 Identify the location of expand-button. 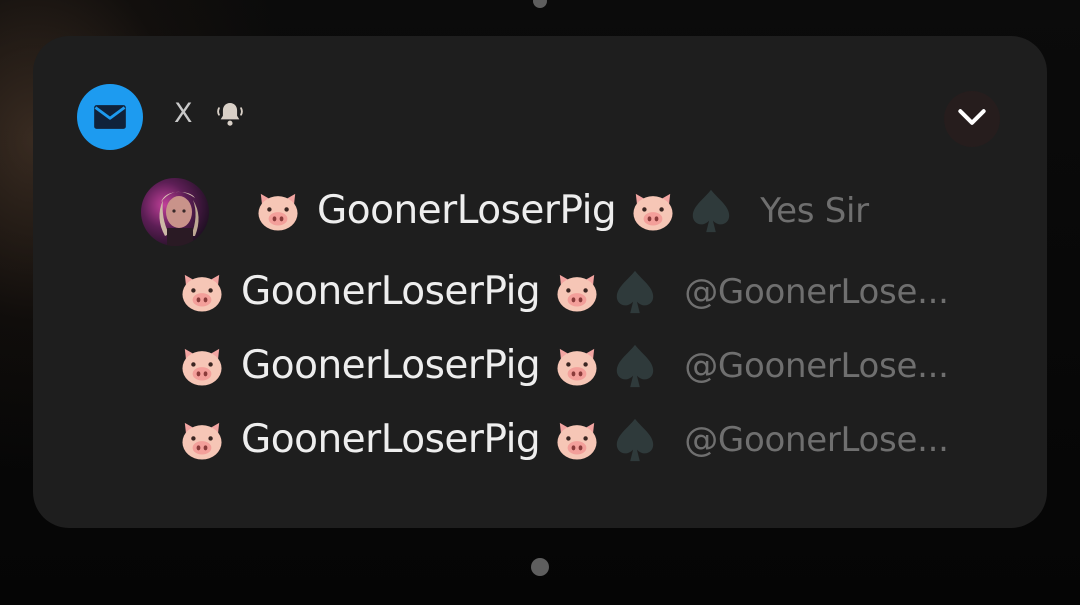
(972, 119).